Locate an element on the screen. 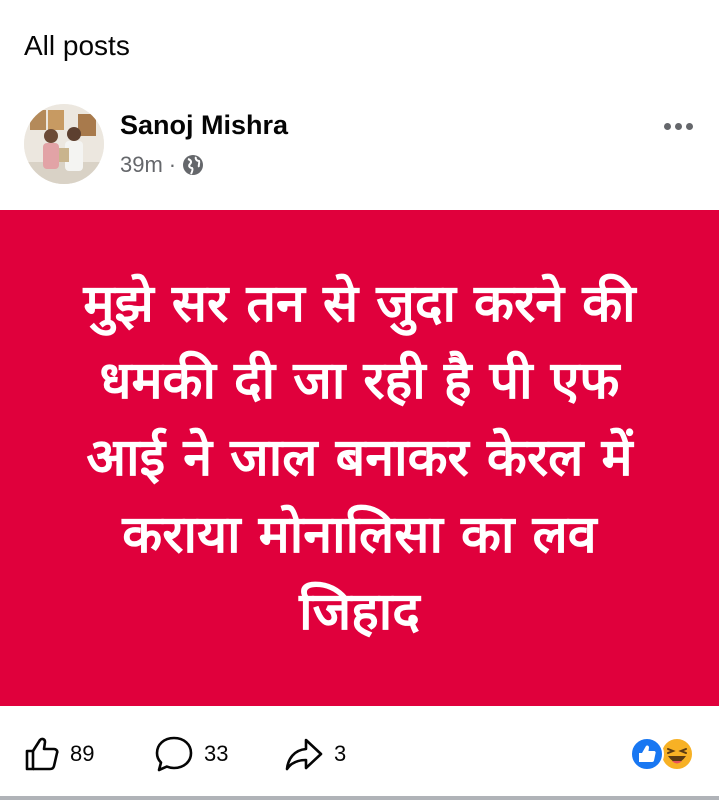 This screenshot has height=810, width=719. action-bar: 89 33 3 is located at coordinates (359, 751).